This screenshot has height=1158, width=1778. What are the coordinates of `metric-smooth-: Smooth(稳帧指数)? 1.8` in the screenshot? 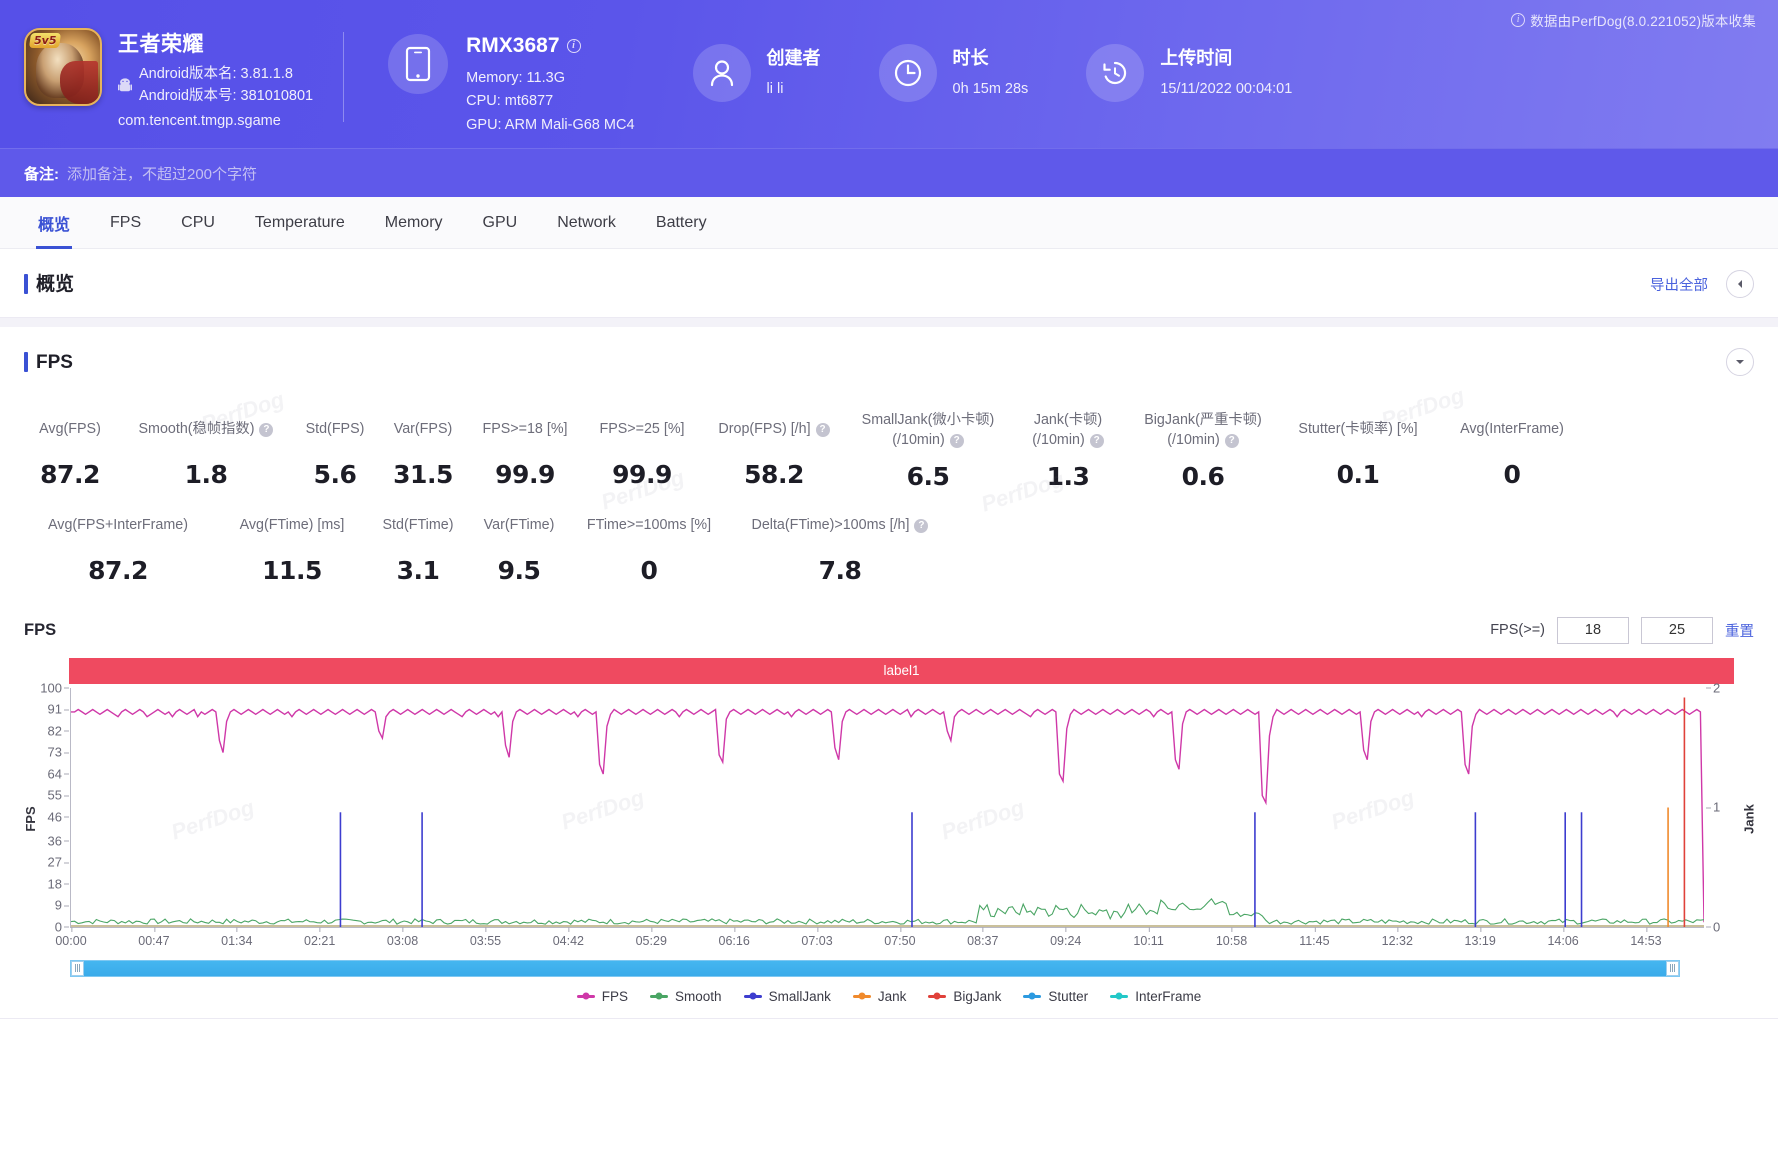 It's located at (206, 448).